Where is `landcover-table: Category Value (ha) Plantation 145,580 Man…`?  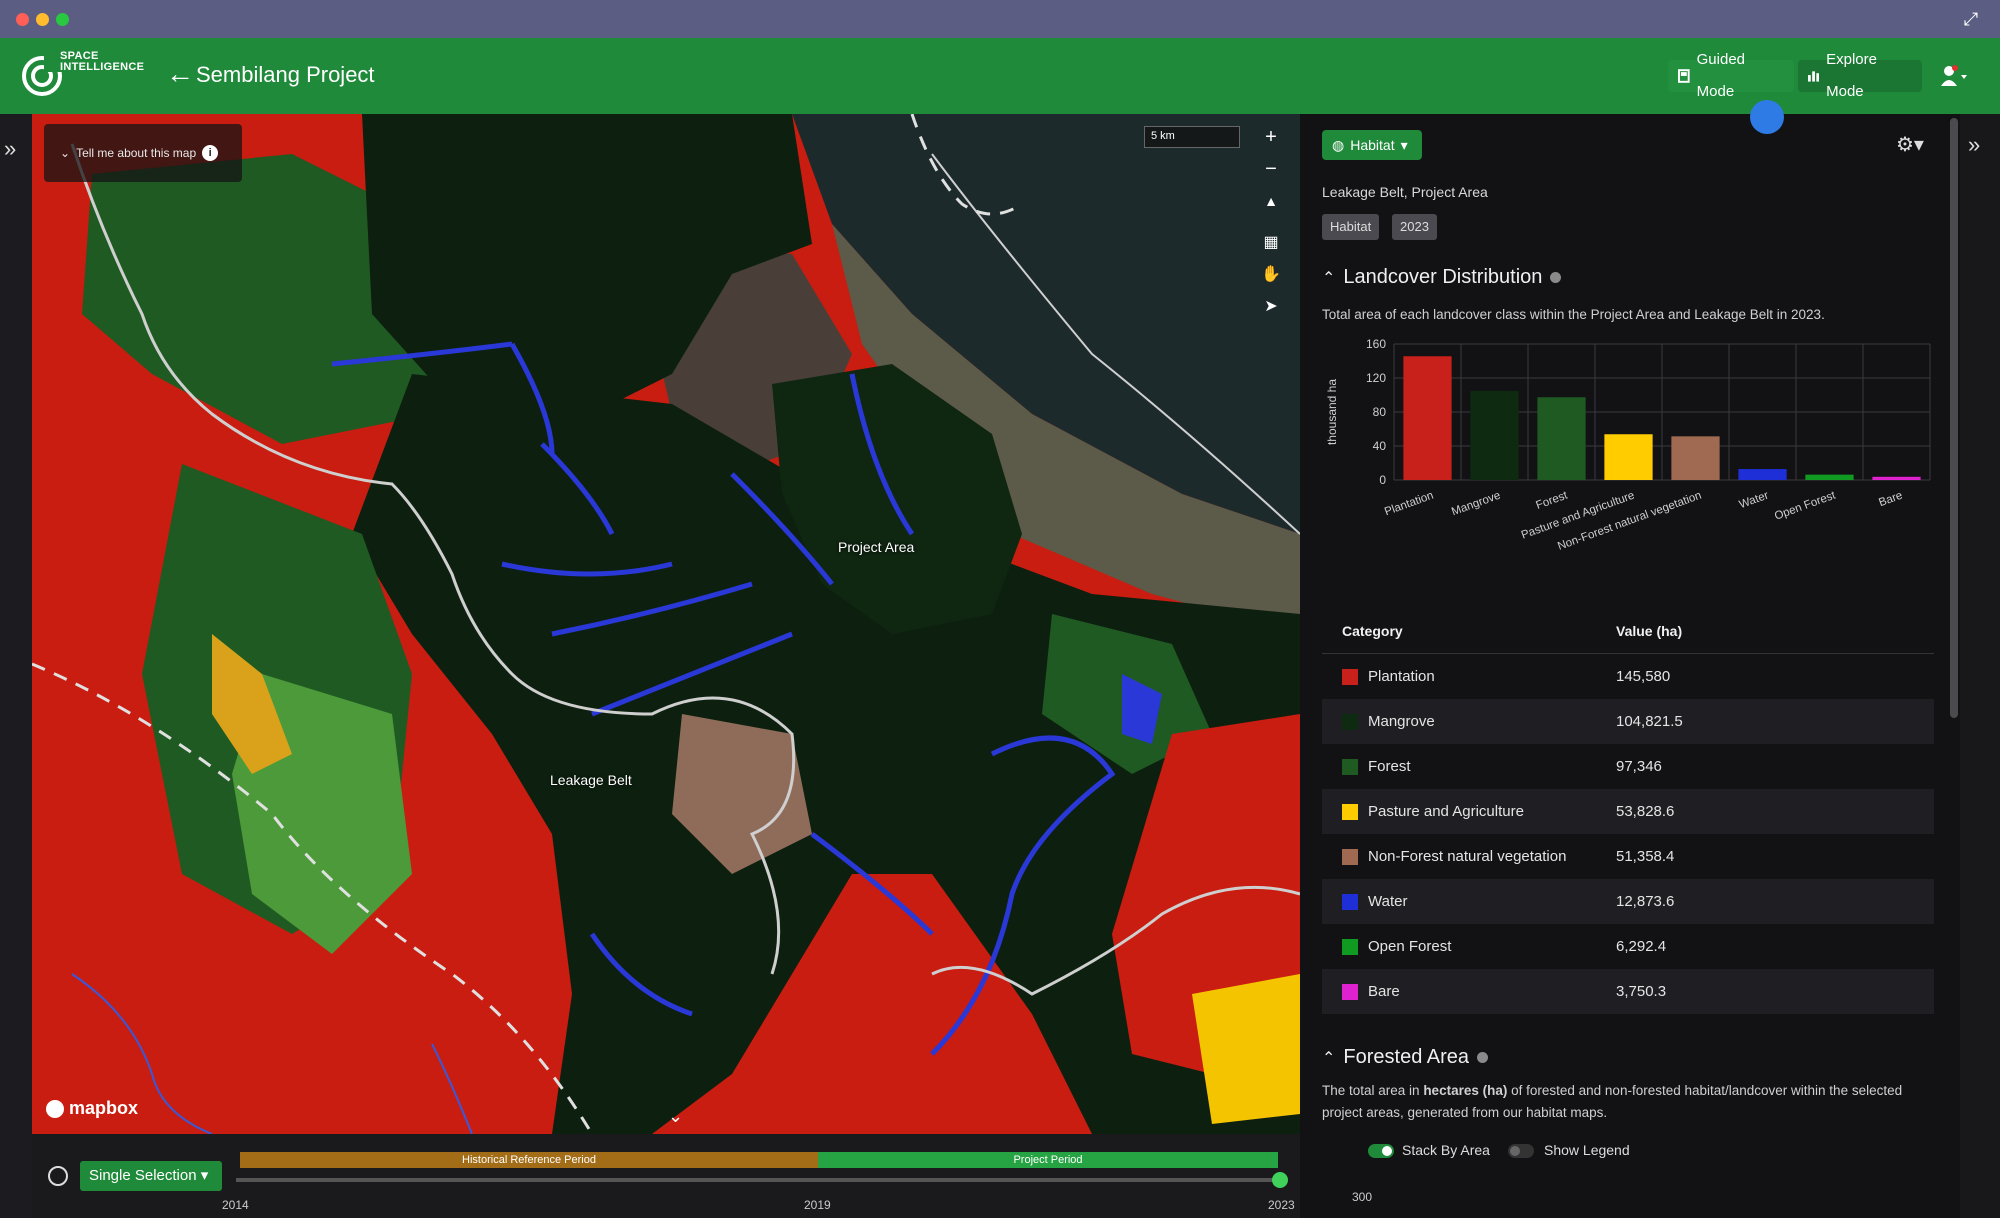 landcover-table: Category Value (ha) Plantation 145,580 Man… is located at coordinates (1628, 811).